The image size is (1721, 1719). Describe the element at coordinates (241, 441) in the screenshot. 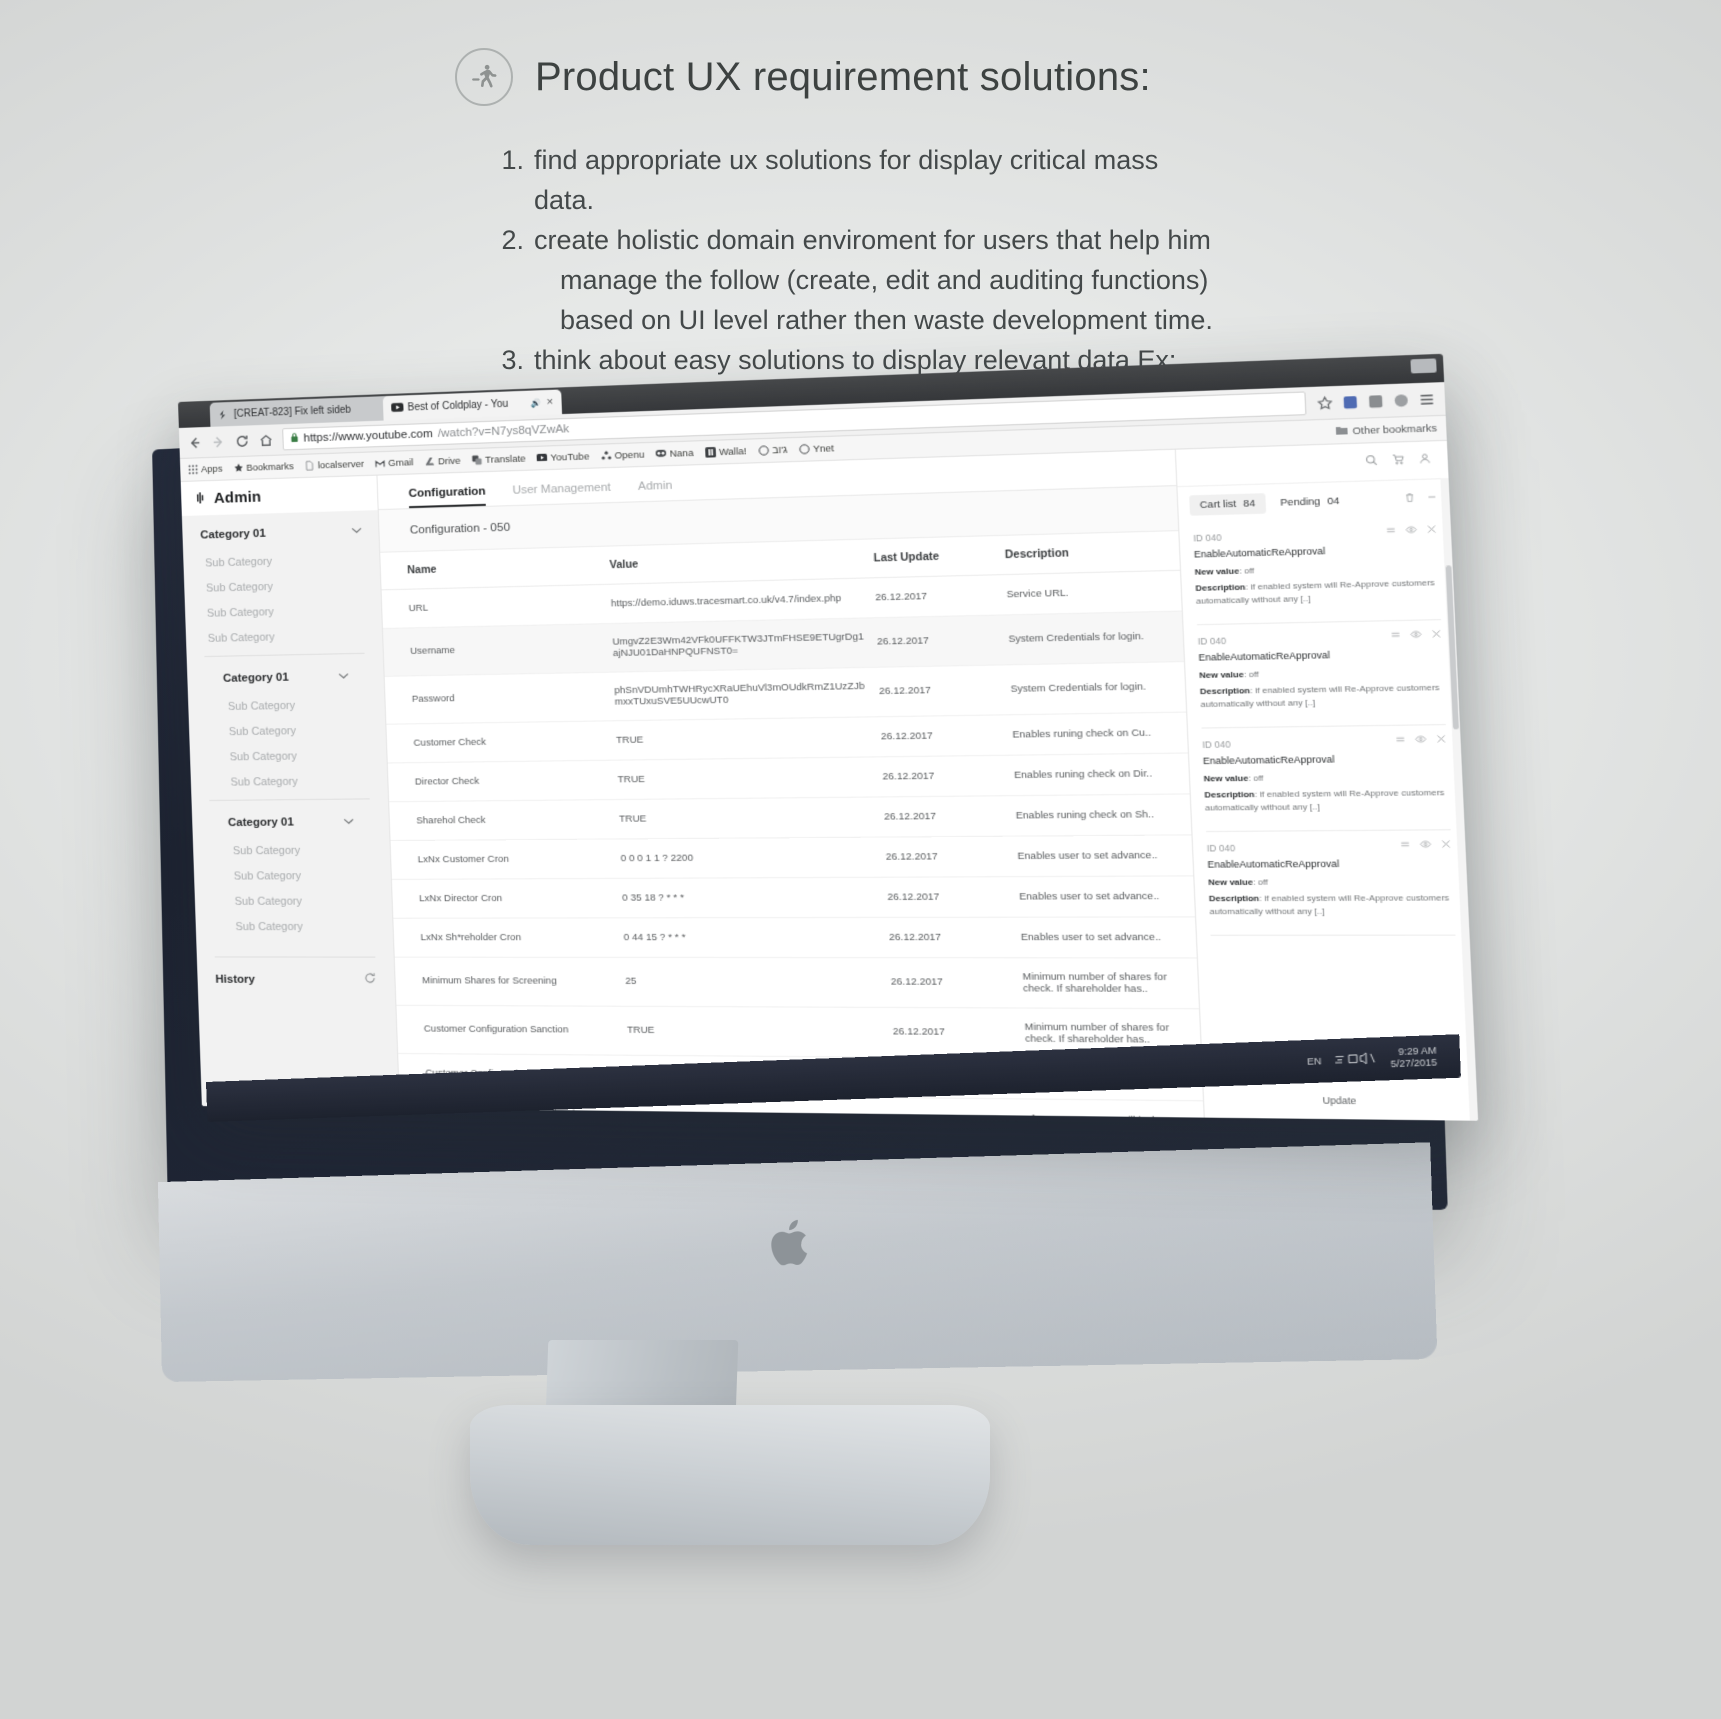

I see `reload-icon` at that location.